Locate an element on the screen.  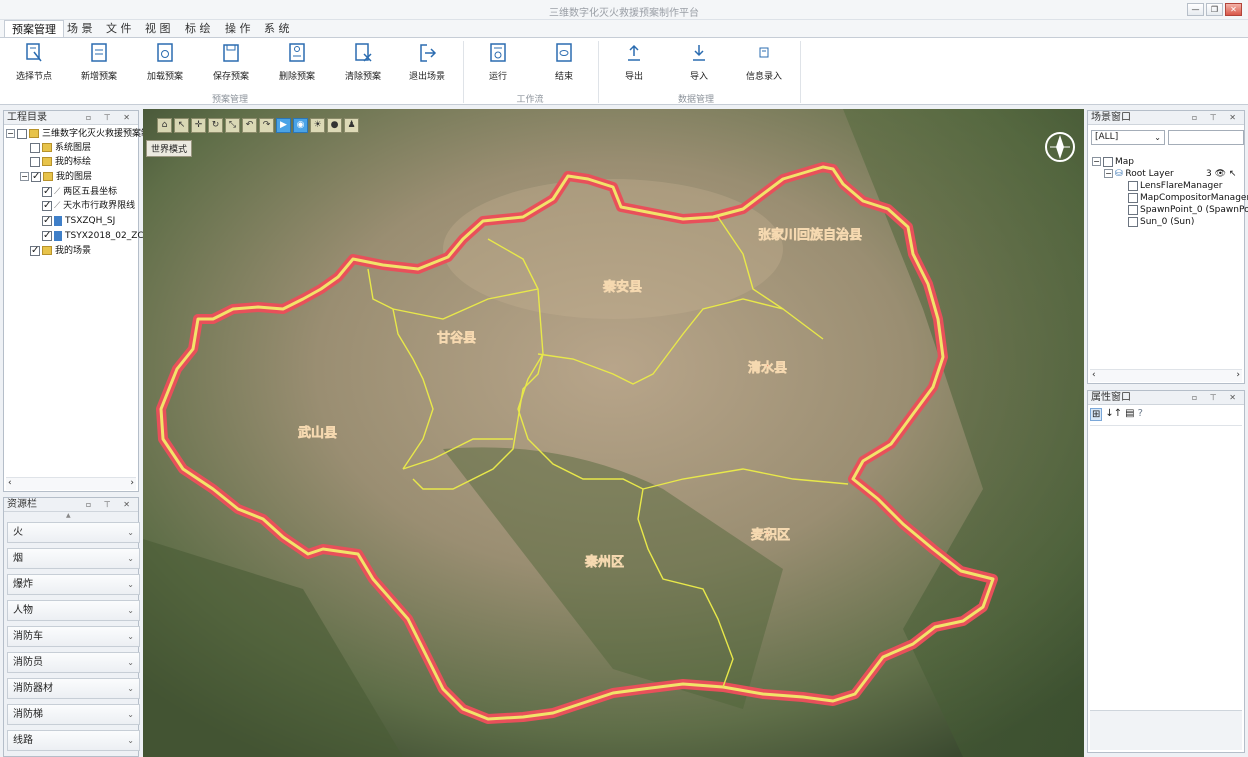
tab-operation: 操 作 is located at coordinates (238, 28).